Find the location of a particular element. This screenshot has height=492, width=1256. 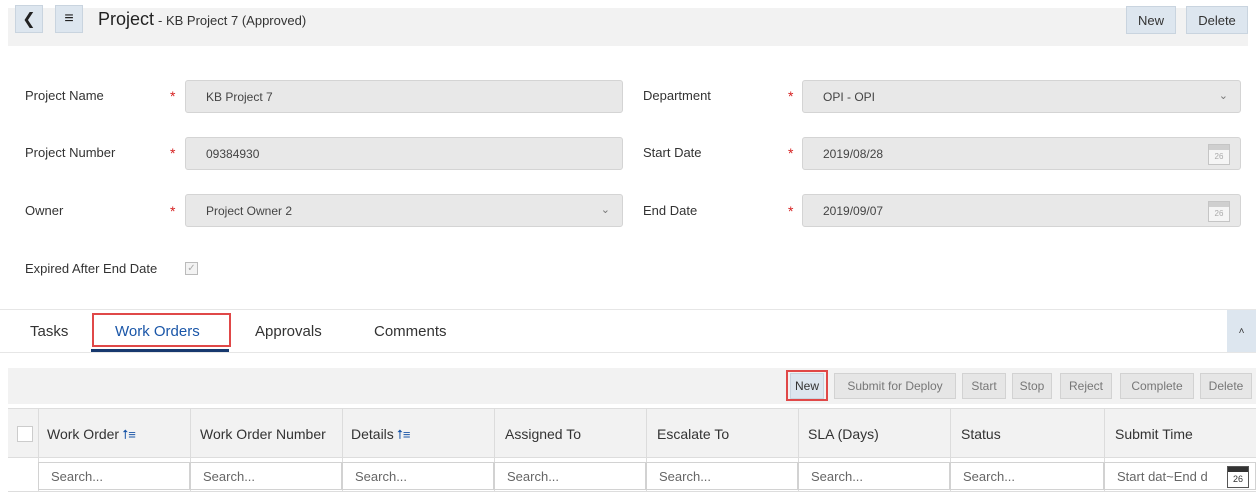

select-all-checkbox is located at coordinates (25, 434).